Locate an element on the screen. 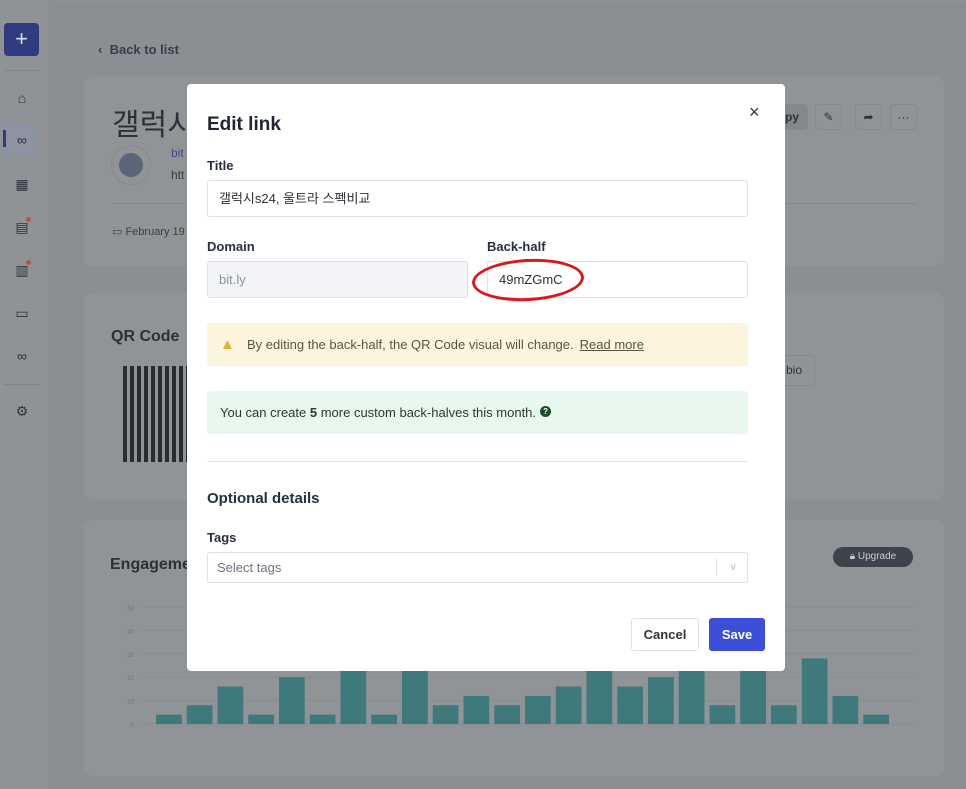 This screenshot has width=966, height=789. domain-label: Domain is located at coordinates (231, 246).